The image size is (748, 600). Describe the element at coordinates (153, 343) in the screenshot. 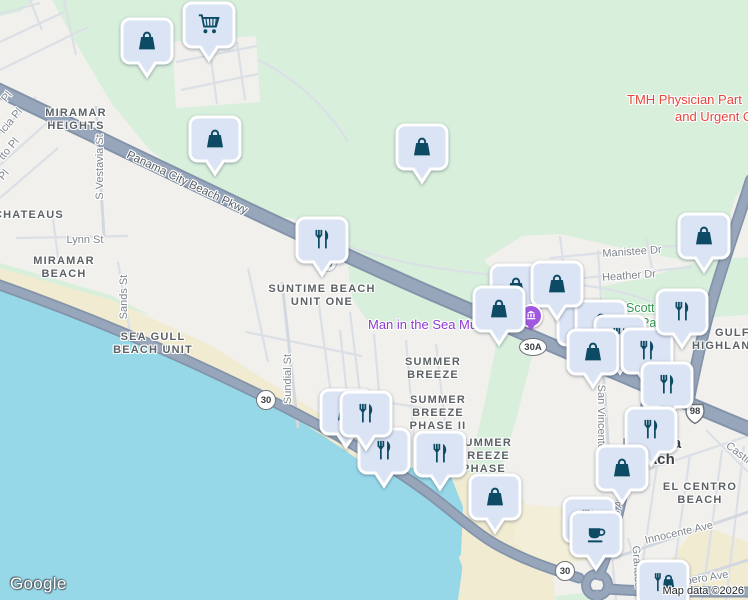

I see `neighborhood-label-sea-gull-beach-unit: SEA GULL BEACH UNIT` at that location.